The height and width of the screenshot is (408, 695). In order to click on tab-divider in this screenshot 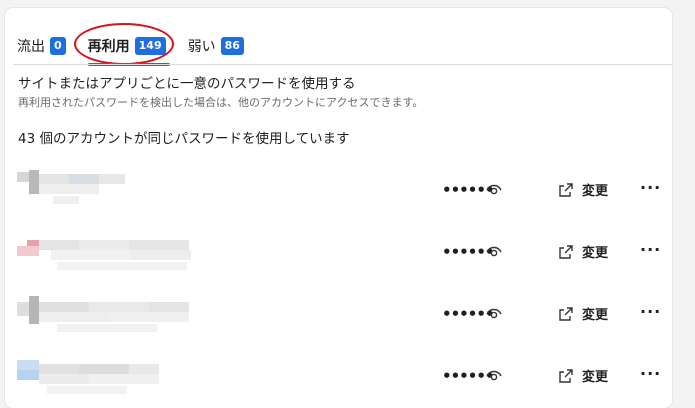, I will do `click(342, 64)`.